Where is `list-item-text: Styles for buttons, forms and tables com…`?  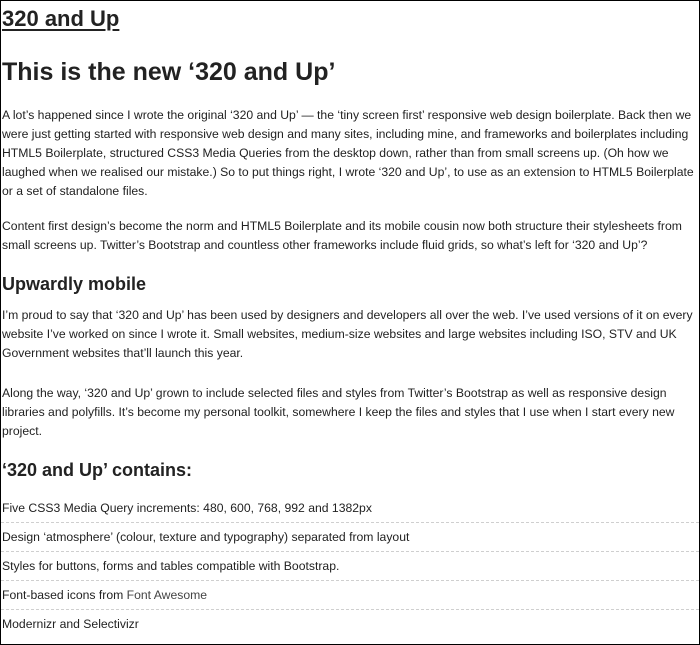
list-item-text: Styles for buttons, forms and tables com… is located at coordinates (171, 566).